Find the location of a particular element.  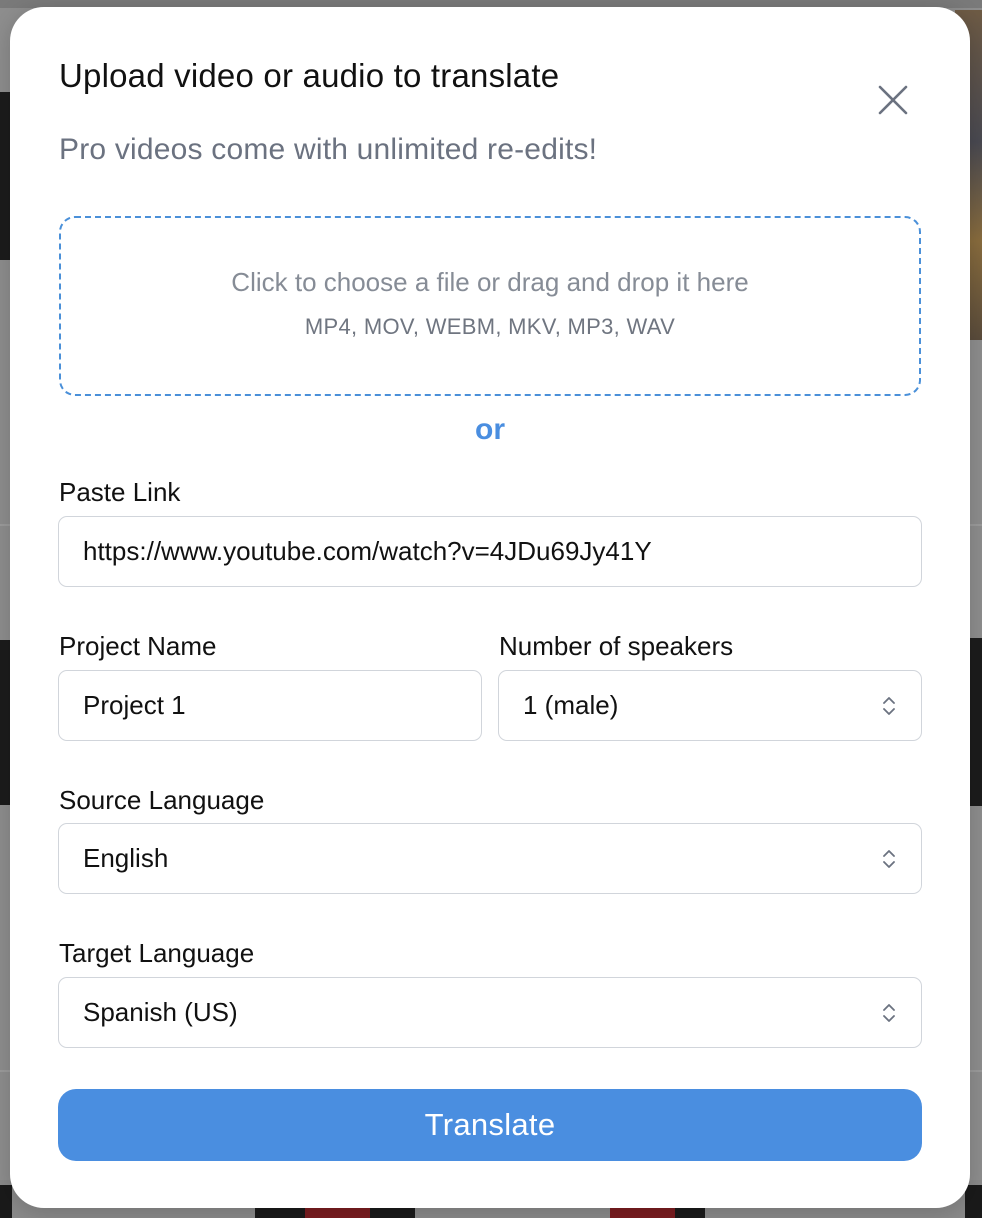

source-language-select: English is located at coordinates (490, 858).